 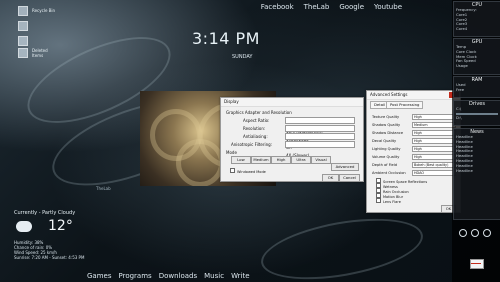 I want to click on aspect-ratio-dropdown: 16:9 (Widescreen), so click(x=320, y=125).